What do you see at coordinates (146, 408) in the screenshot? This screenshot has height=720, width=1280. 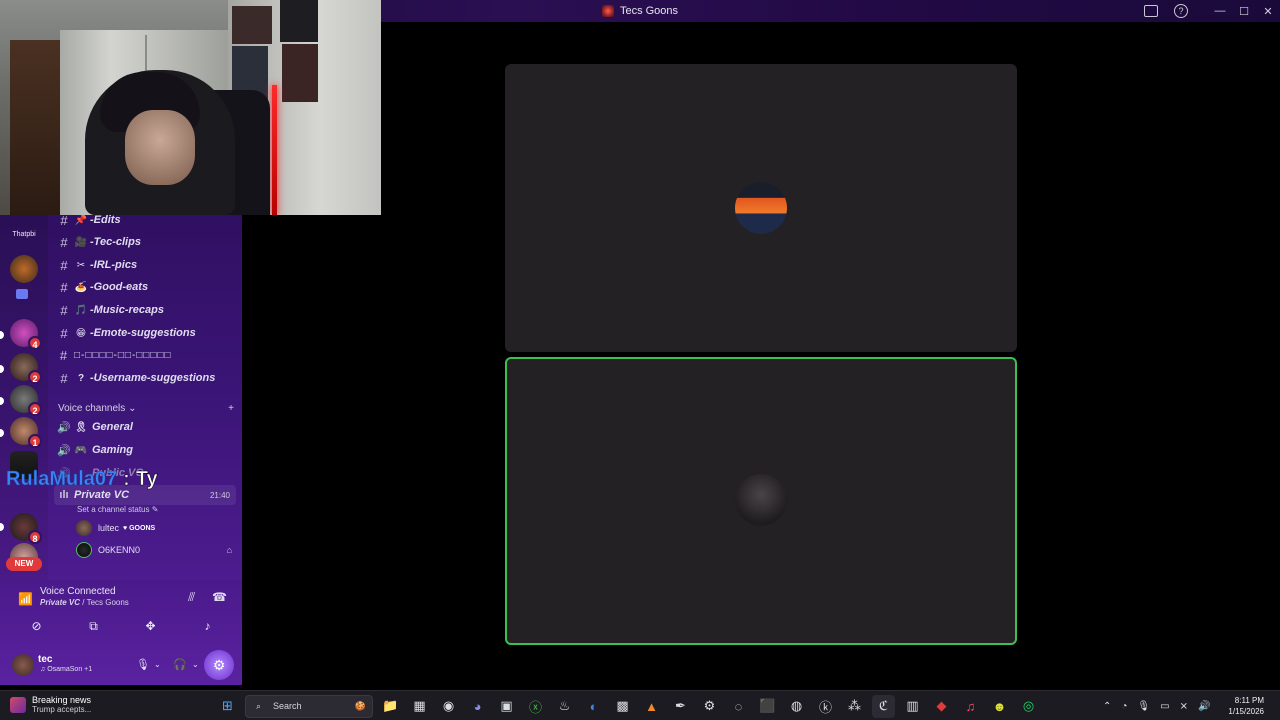 I see `voice-channels-header: Voice channels ⌄ +` at bounding box center [146, 408].